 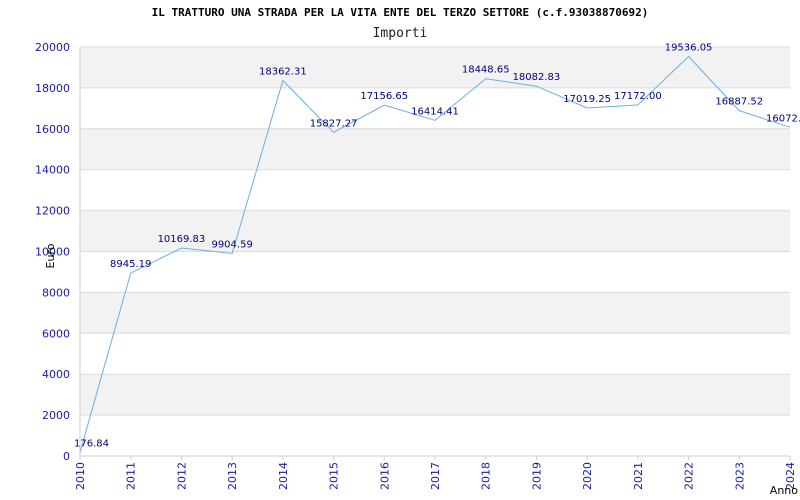 I want to click on y-tick-label: 14000, so click(x=52, y=170).